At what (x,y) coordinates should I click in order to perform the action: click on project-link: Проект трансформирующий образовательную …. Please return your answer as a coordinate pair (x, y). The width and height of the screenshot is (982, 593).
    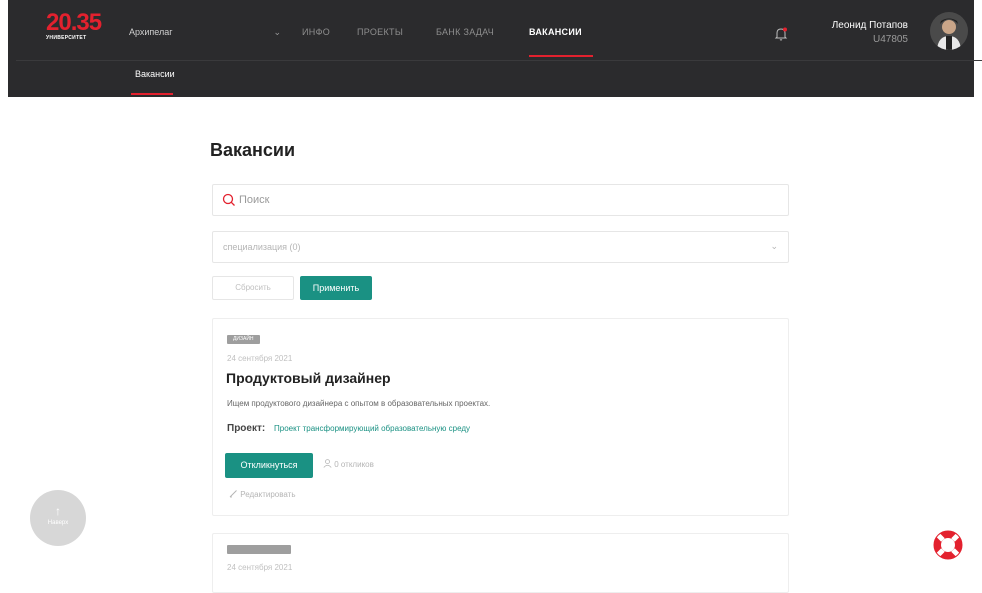
    Looking at the image, I should click on (372, 428).